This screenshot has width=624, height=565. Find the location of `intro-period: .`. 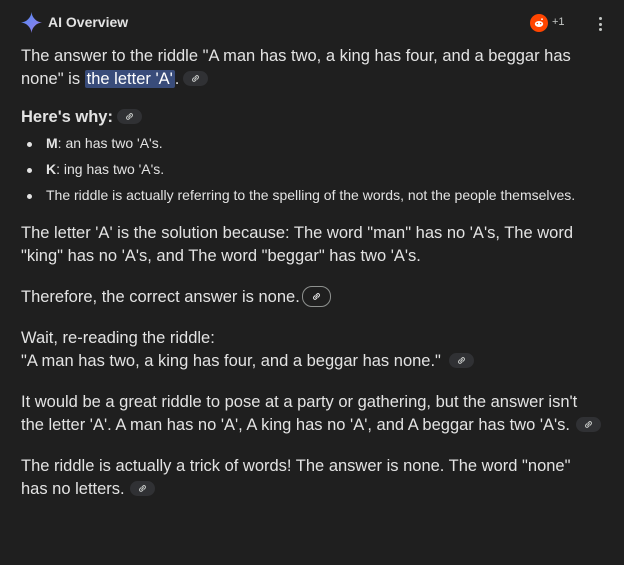

intro-period: . is located at coordinates (177, 79).